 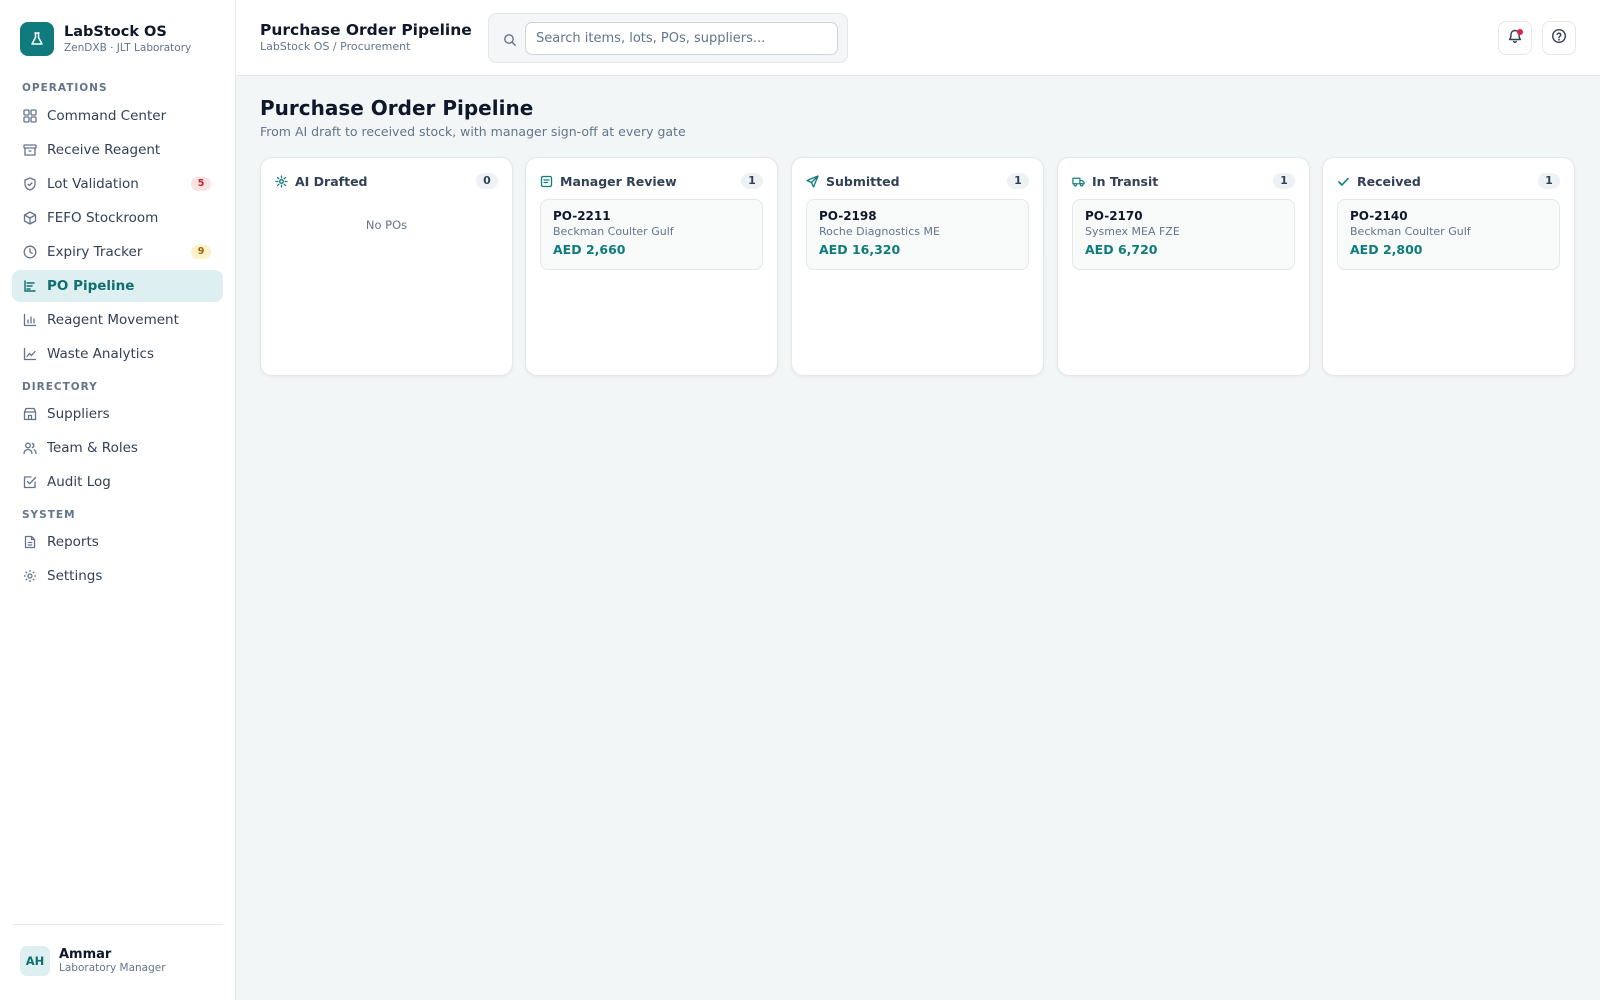 What do you see at coordinates (30, 542) in the screenshot?
I see `file-icon` at bounding box center [30, 542].